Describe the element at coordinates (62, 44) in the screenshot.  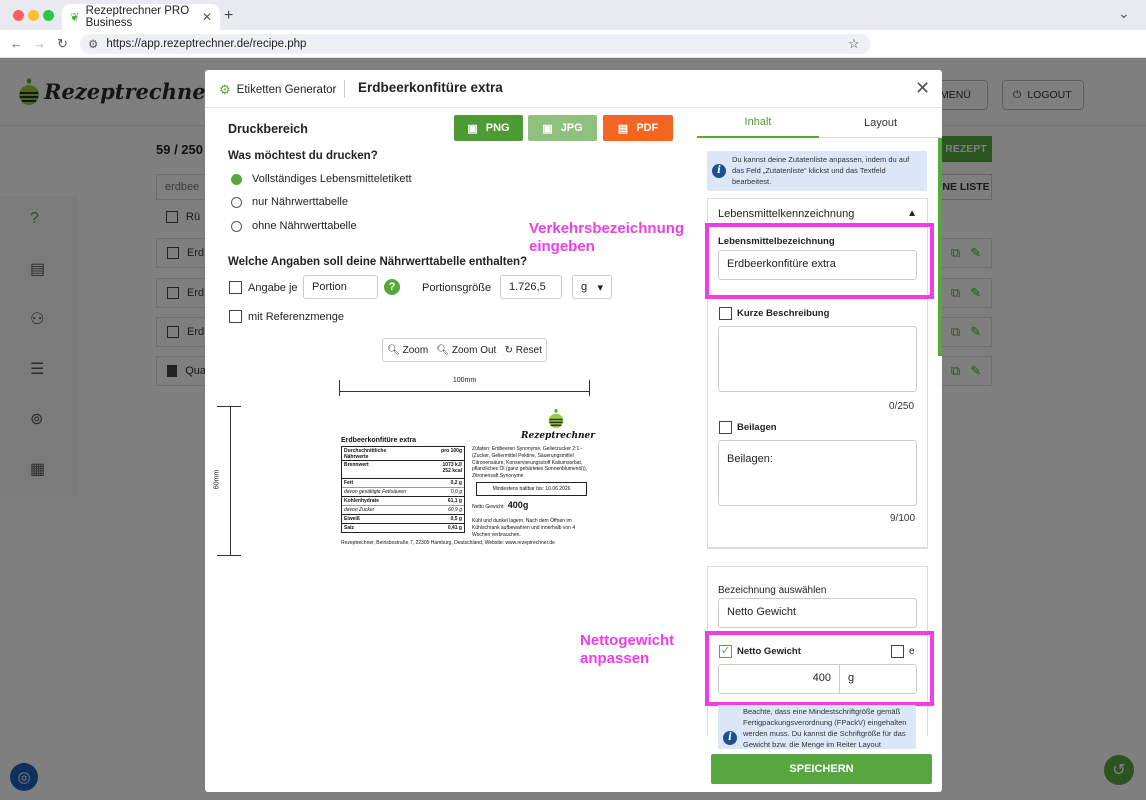
I see `reload-icon: ↻` at that location.